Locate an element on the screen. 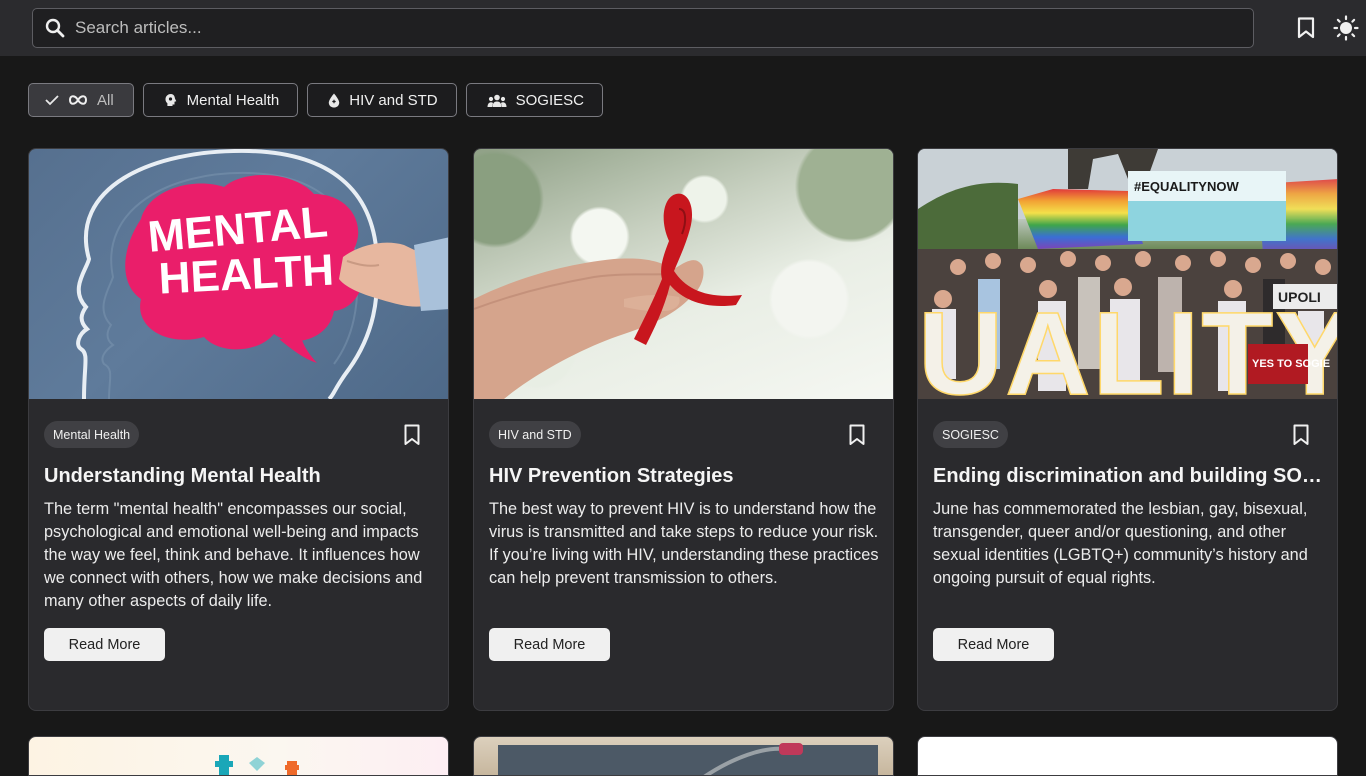 The width and height of the screenshot is (1366, 776). search-bar is located at coordinates (643, 28).